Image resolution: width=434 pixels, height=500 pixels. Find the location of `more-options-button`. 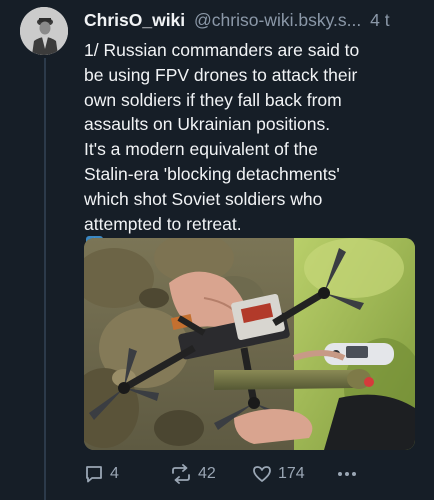

more-options-button is located at coordinates (347, 474).